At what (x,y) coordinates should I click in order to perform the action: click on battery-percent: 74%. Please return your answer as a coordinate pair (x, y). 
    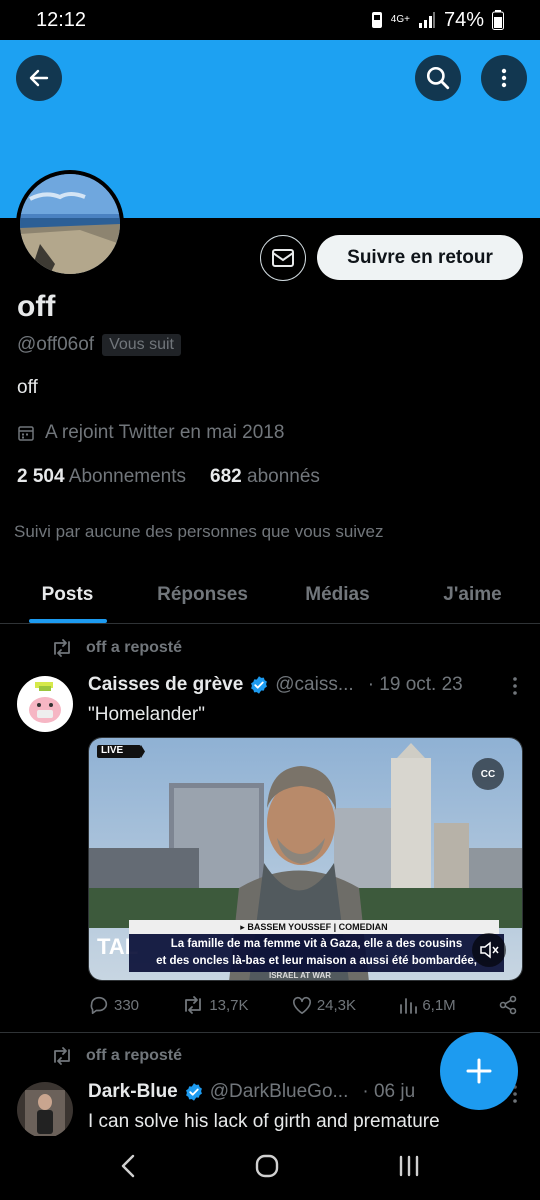
    Looking at the image, I should click on (463, 19).